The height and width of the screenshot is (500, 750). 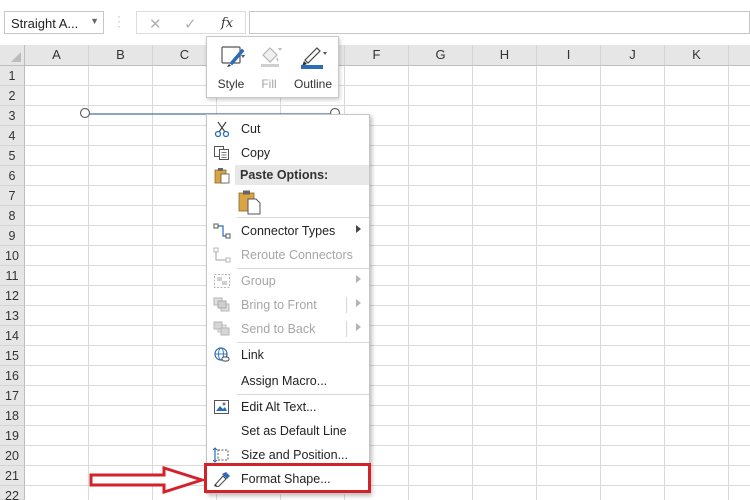 I want to click on cancel-icon: ✕, so click(x=155, y=24).